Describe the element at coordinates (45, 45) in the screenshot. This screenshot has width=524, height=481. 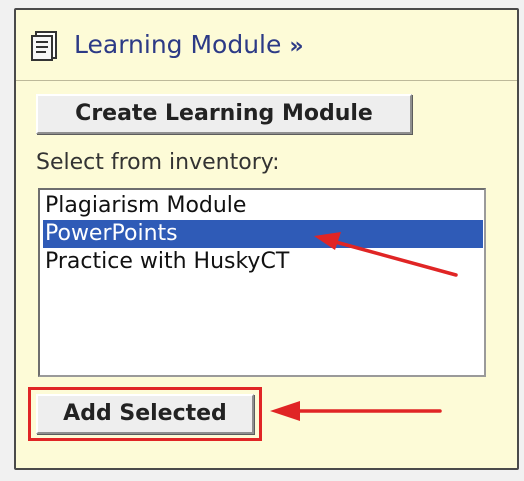
I see `document-icon` at that location.